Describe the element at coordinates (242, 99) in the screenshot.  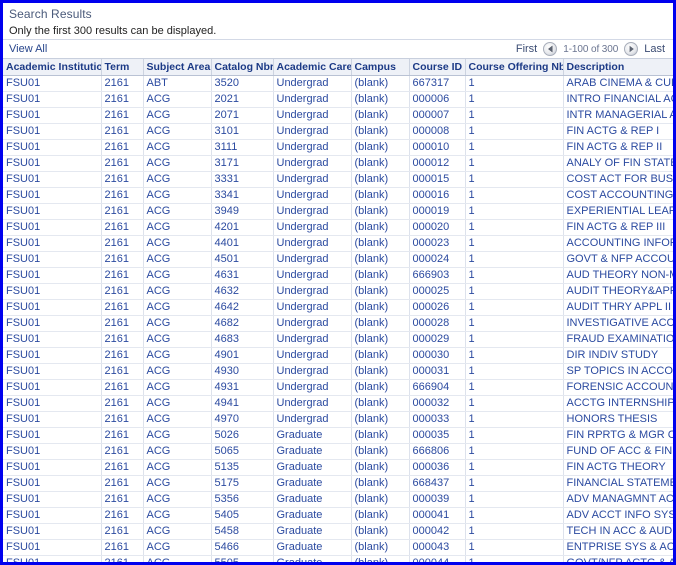
I see `cell-catalog-nbr: 2021` at that location.